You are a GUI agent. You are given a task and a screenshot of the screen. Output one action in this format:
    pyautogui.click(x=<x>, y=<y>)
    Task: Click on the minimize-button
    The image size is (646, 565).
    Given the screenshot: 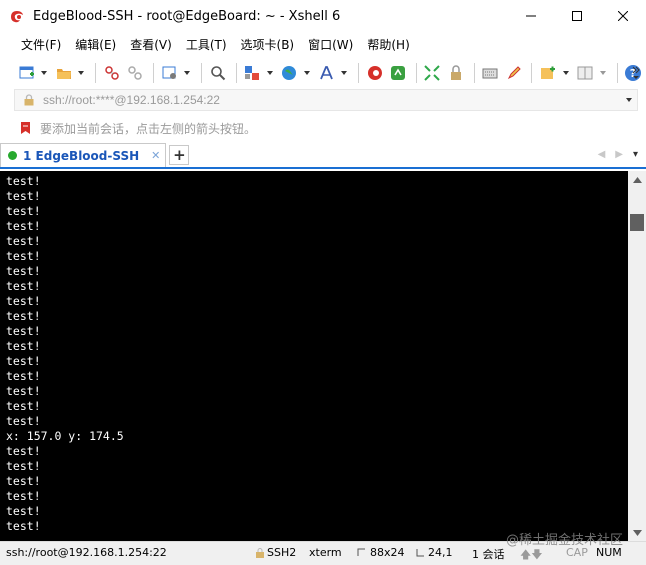 What is the action you would take?
    pyautogui.click(x=531, y=16)
    